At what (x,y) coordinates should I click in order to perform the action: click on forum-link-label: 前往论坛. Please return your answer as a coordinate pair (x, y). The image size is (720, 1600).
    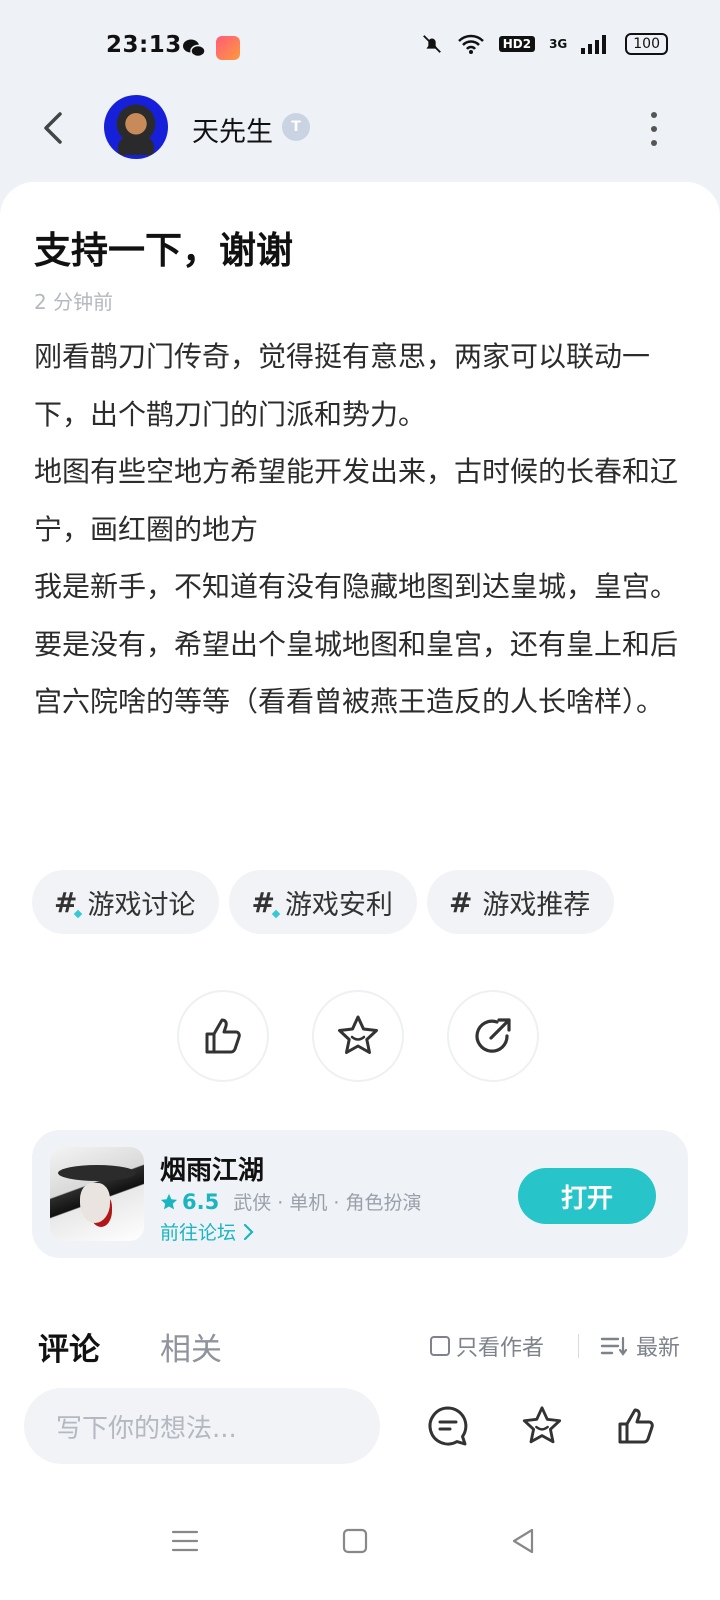
    Looking at the image, I should click on (198, 1233).